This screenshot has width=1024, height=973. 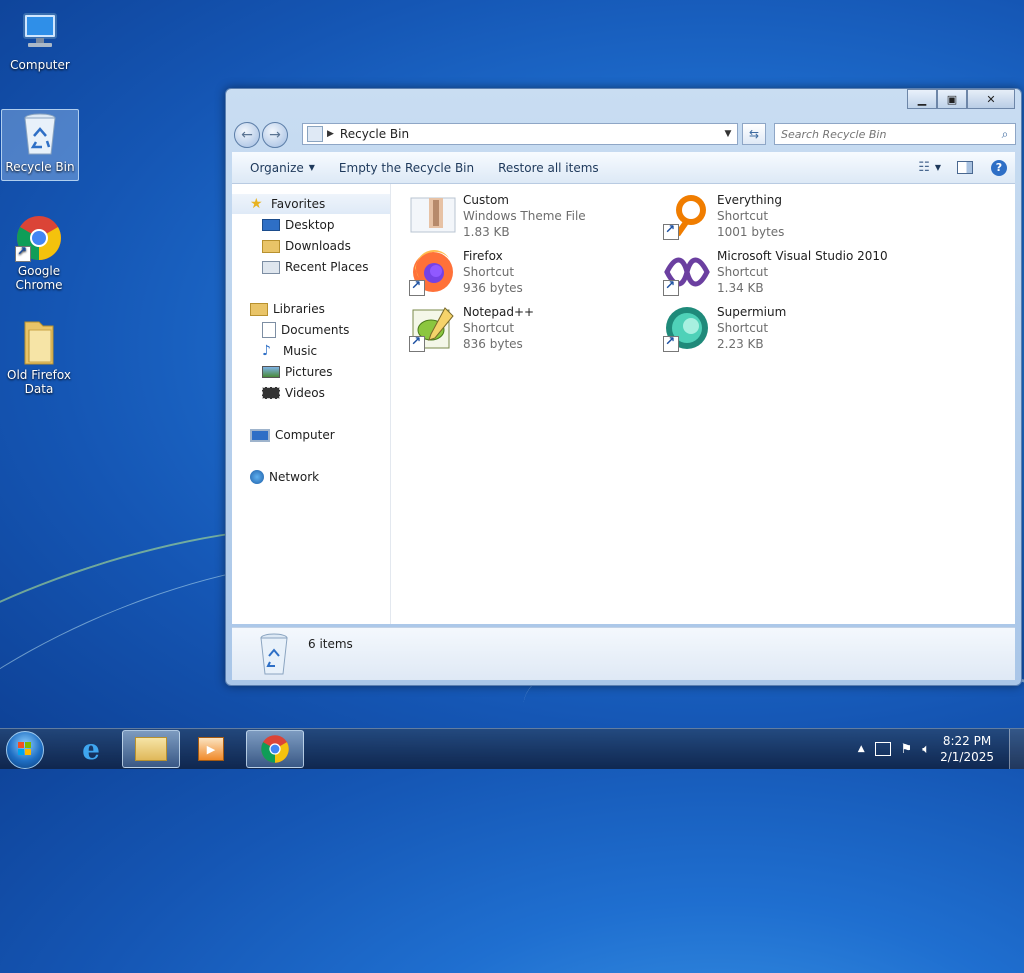 I want to click on internet-explorer-icon: e, so click(x=91, y=749).